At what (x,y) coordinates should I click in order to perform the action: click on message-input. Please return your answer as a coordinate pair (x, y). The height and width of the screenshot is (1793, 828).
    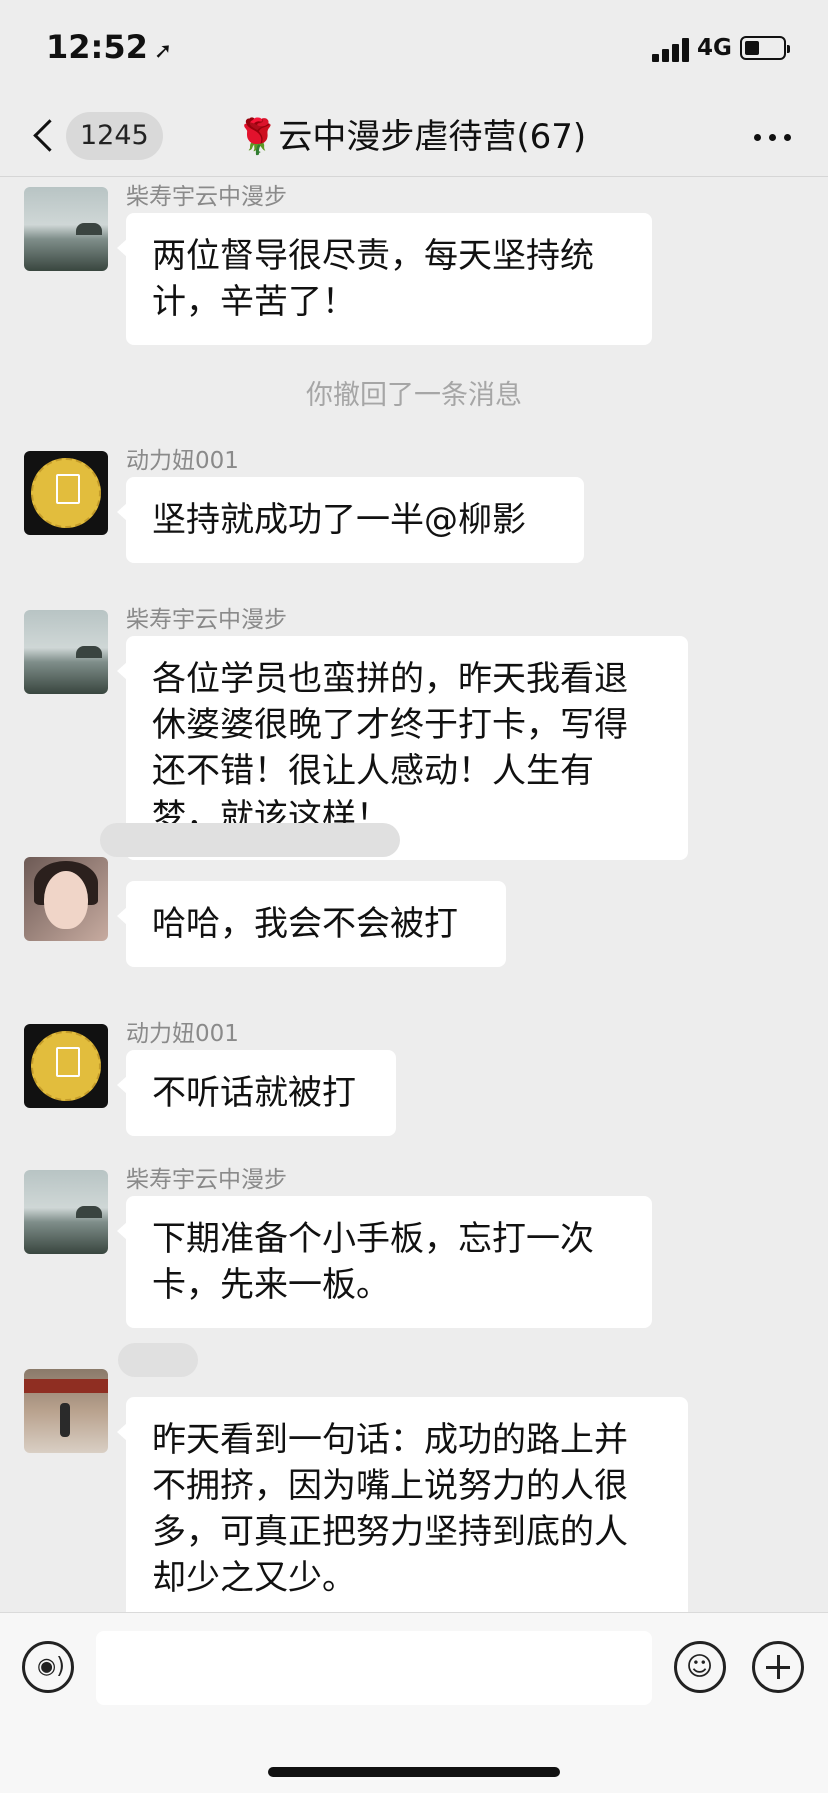
    Looking at the image, I should click on (374, 1668).